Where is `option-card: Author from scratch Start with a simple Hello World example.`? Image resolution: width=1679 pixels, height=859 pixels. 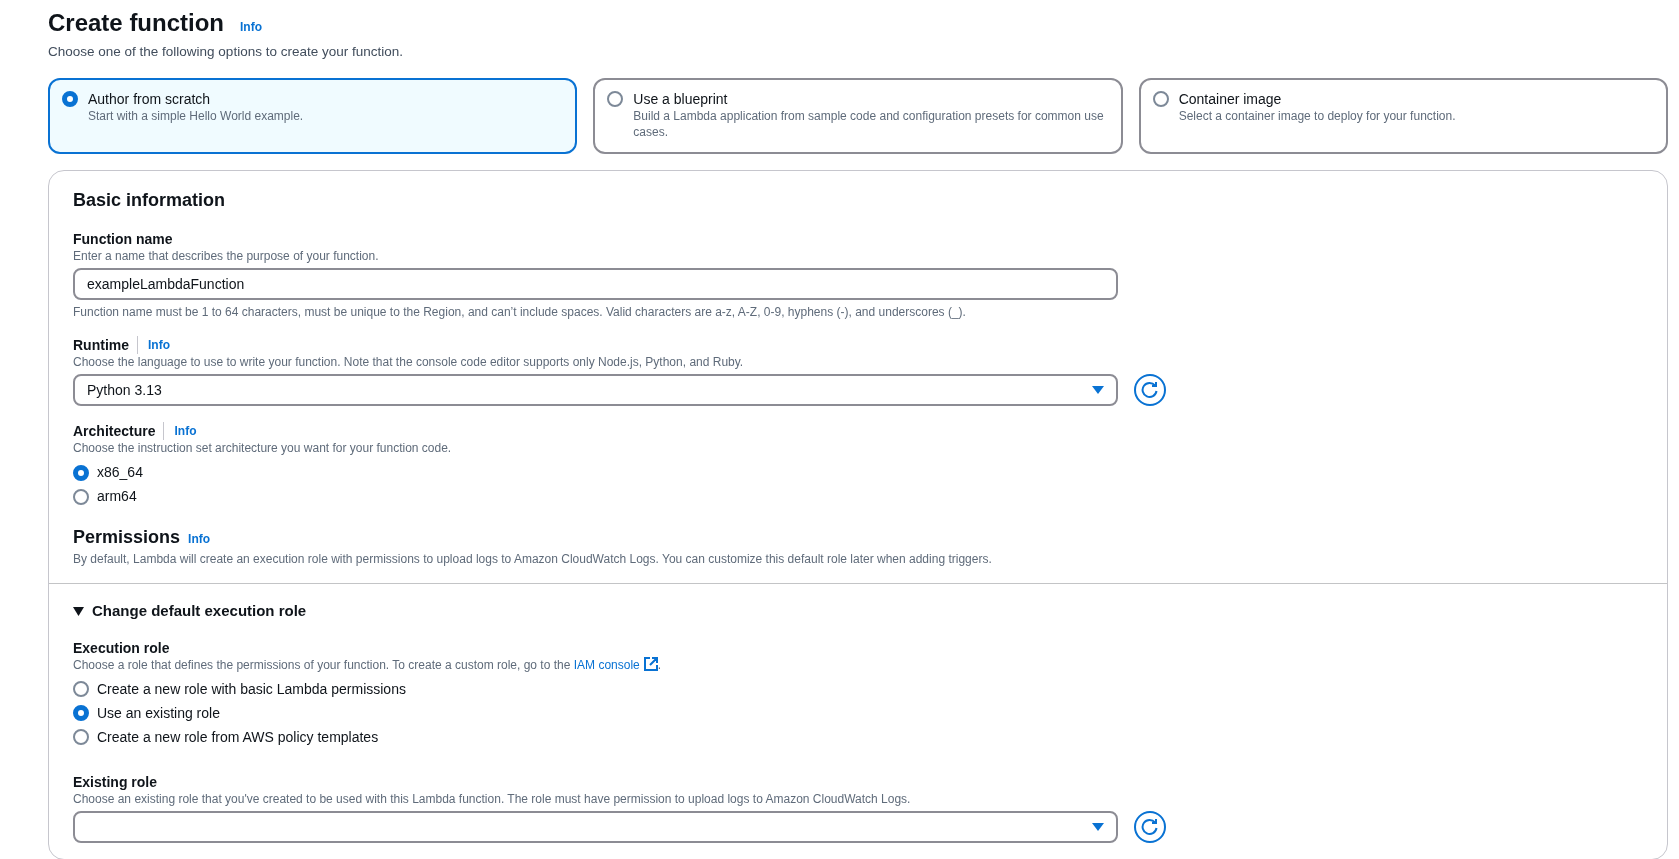 option-card: Author from scratch Start with a simple Hello World example. is located at coordinates (313, 116).